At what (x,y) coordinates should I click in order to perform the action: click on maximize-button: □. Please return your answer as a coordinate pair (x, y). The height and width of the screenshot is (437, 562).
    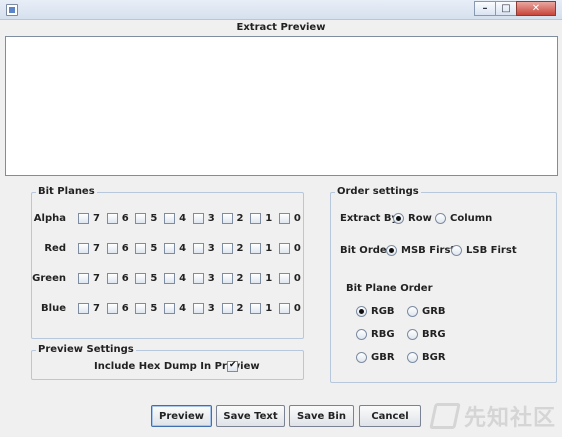
    Looking at the image, I should click on (506, 8).